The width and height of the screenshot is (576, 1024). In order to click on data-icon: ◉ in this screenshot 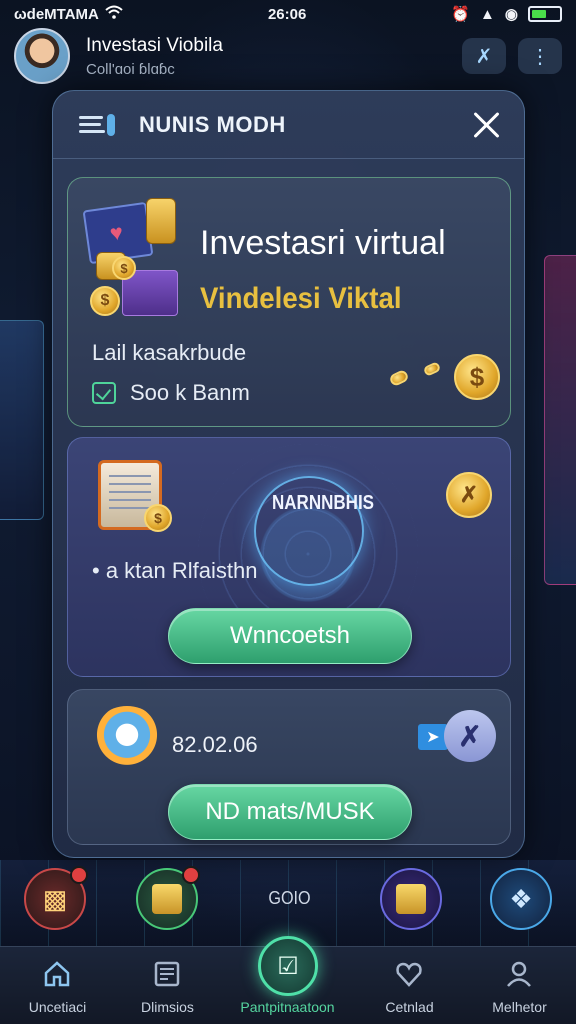, I will do `click(511, 14)`.